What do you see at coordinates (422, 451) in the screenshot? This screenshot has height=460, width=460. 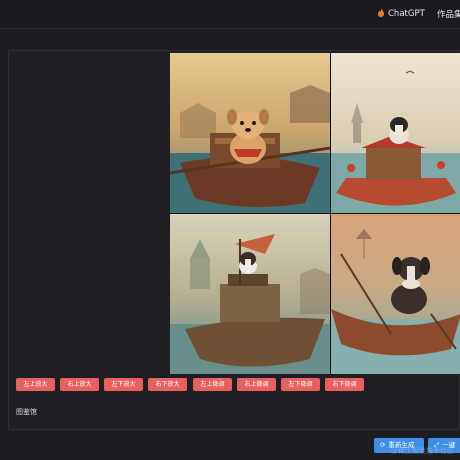 I see `watermark: @稀土掘金技术社区` at bounding box center [422, 451].